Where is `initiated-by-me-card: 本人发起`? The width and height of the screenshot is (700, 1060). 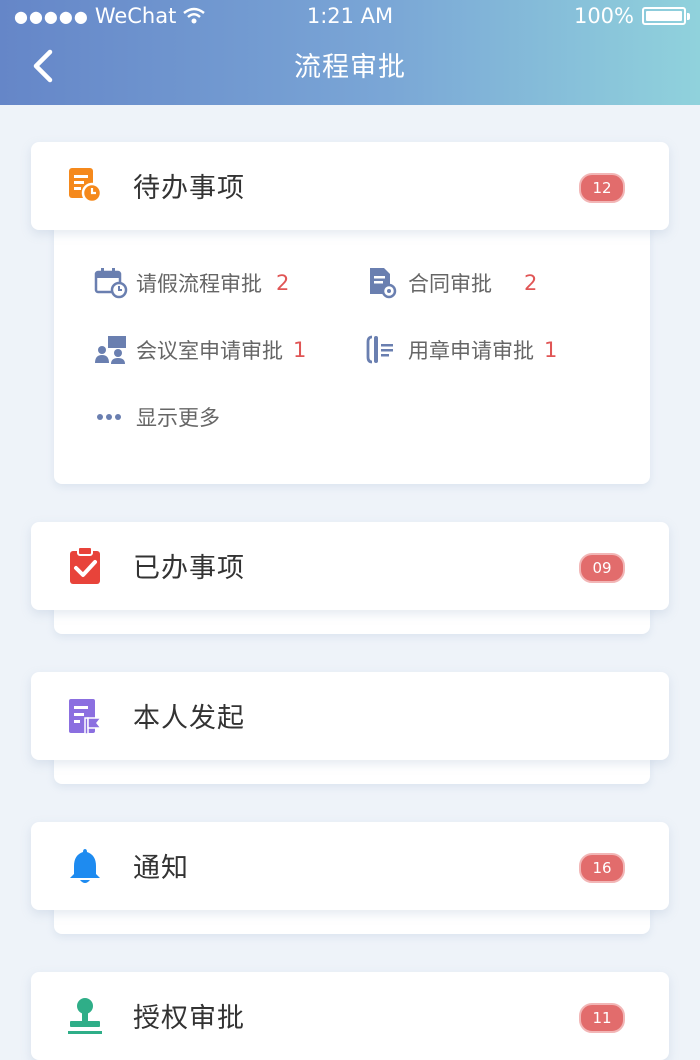
initiated-by-me-card: 本人发起 is located at coordinates (350, 716).